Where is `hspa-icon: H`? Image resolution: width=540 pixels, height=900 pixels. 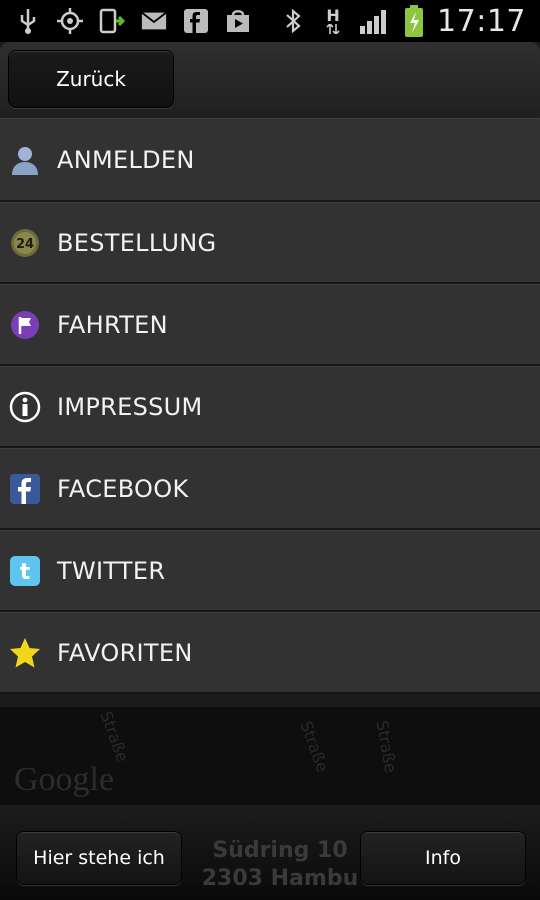 hspa-icon: H is located at coordinates (333, 21).